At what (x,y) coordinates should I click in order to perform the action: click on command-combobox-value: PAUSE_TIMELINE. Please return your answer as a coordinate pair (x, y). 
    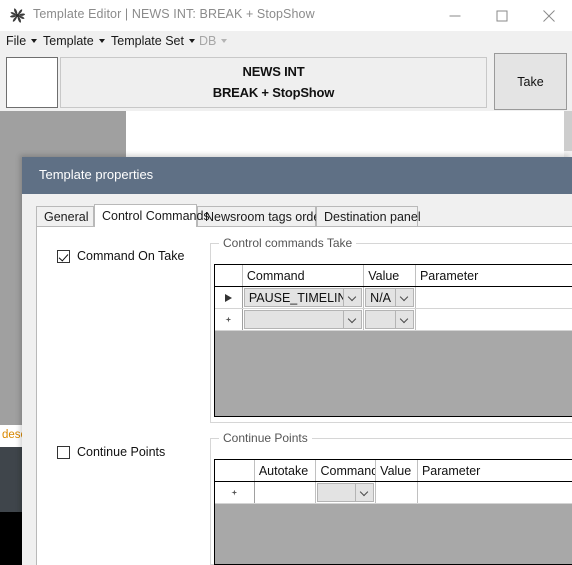
    Looking at the image, I should click on (301, 297).